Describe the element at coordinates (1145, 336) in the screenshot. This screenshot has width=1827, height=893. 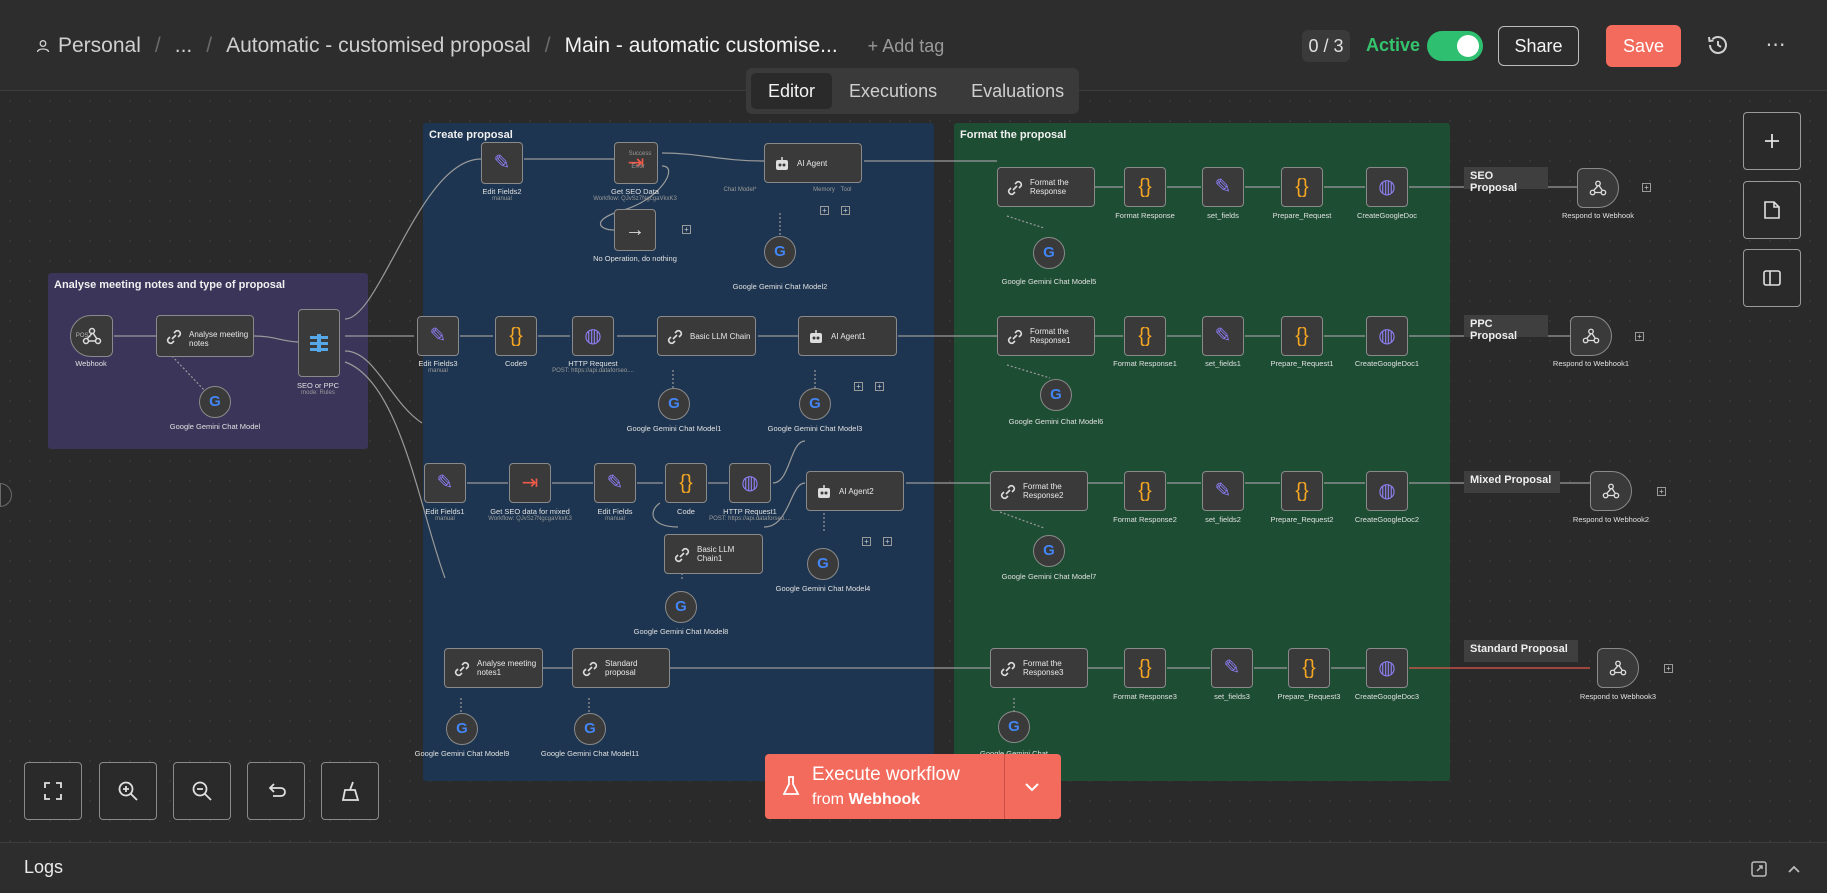
I see `format-response1-node: {}` at that location.